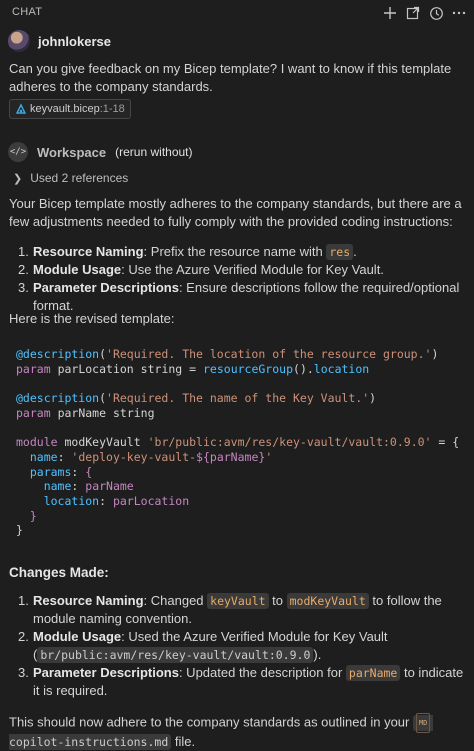 The width and height of the screenshot is (474, 751). Describe the element at coordinates (390, 13) in the screenshot. I see `plus-icon` at that location.